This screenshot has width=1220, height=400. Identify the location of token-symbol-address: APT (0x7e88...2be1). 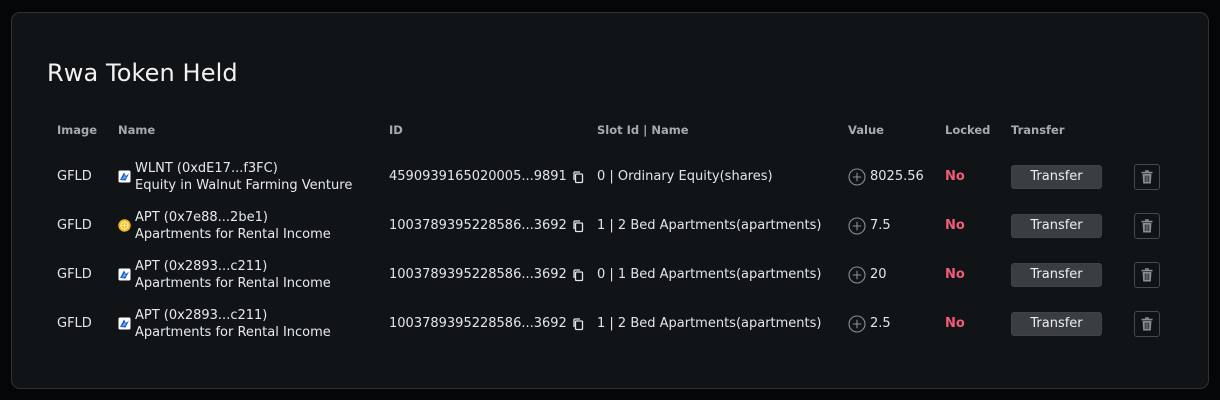
(201, 217).